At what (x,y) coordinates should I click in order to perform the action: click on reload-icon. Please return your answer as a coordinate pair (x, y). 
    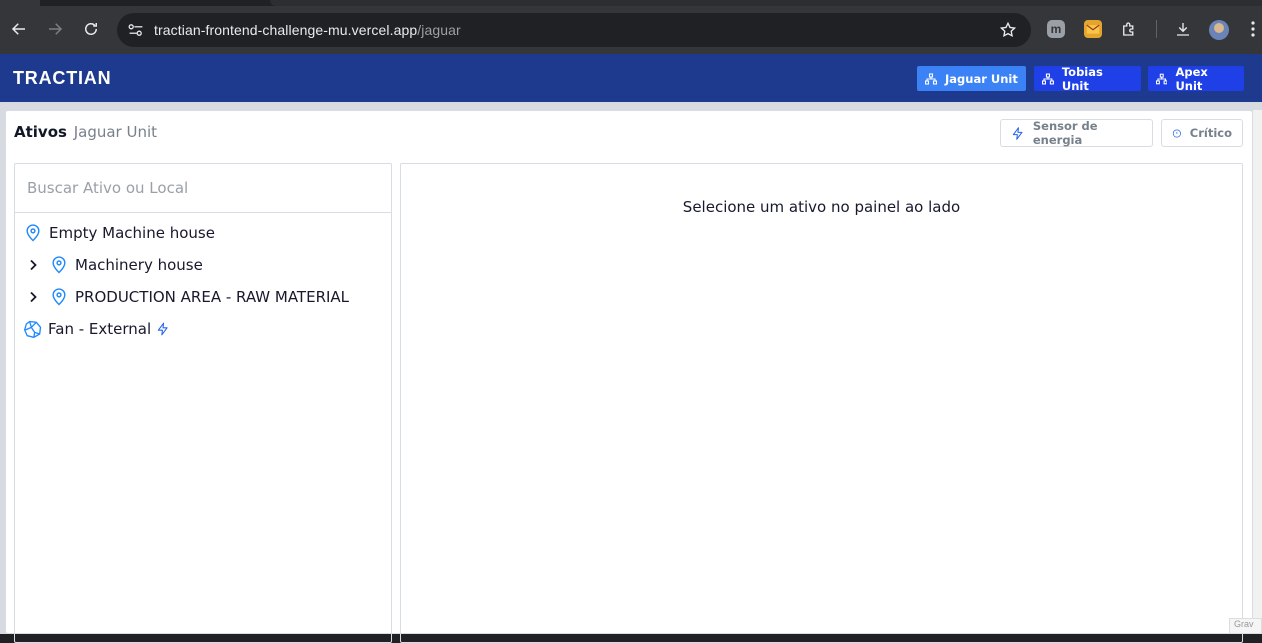
    Looking at the image, I should click on (91, 29).